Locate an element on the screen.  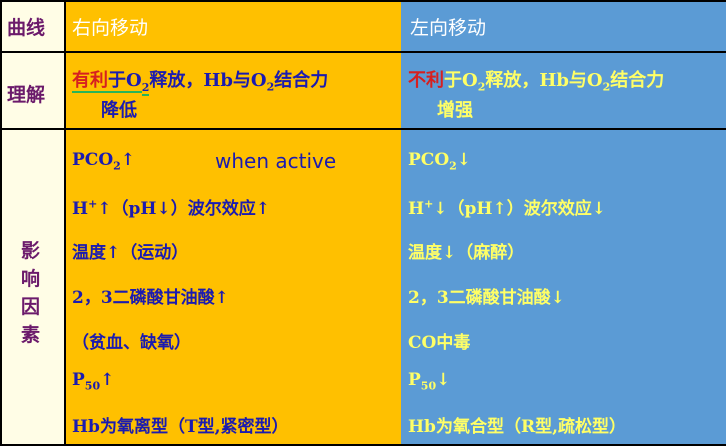
right-h-sup: + is located at coordinates (93, 204).